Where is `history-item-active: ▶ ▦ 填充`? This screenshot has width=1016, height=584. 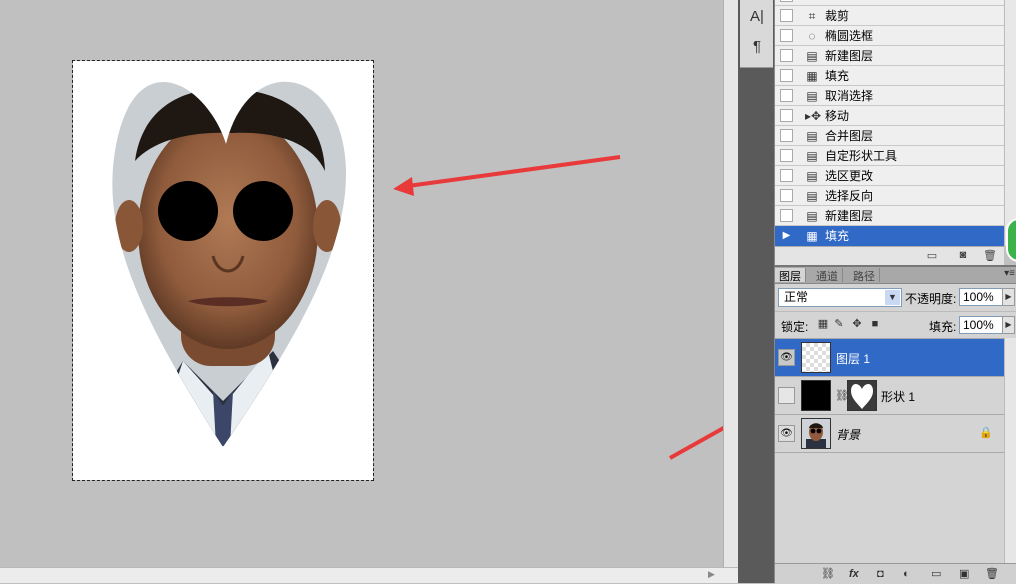
history-item-active: ▶ ▦ 填充 is located at coordinates (890, 236).